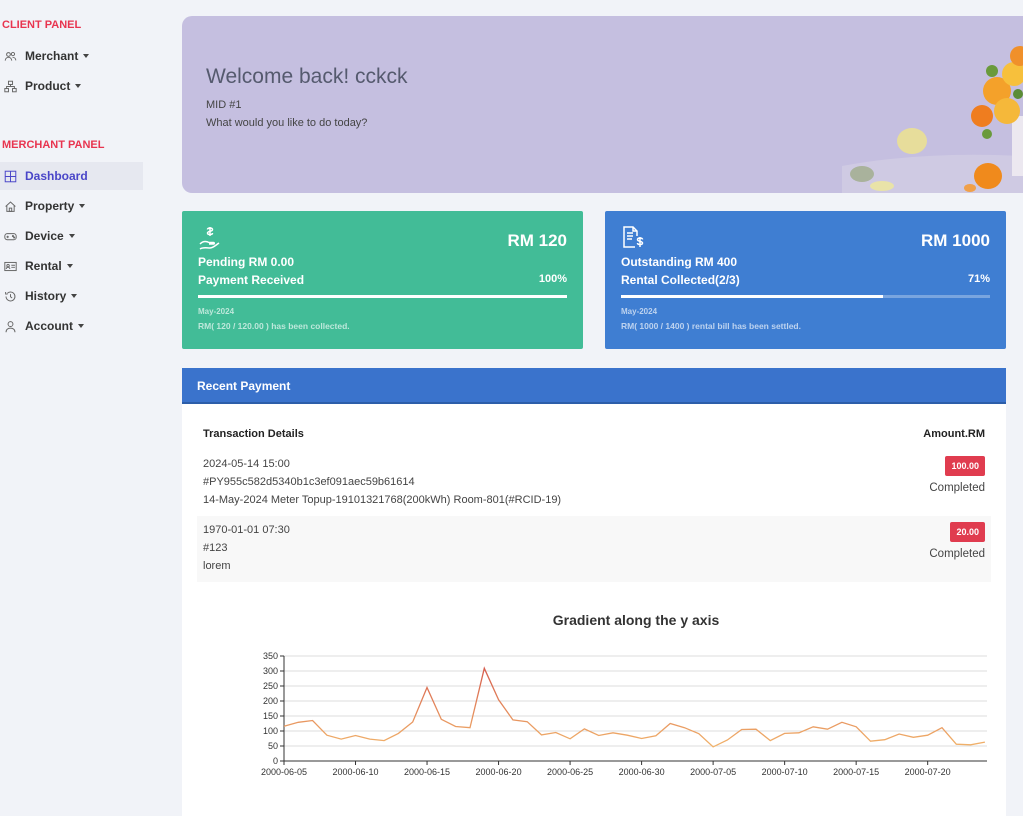  I want to click on payment-note: RM( 120 / 120.00 ) has been collected., so click(274, 326).